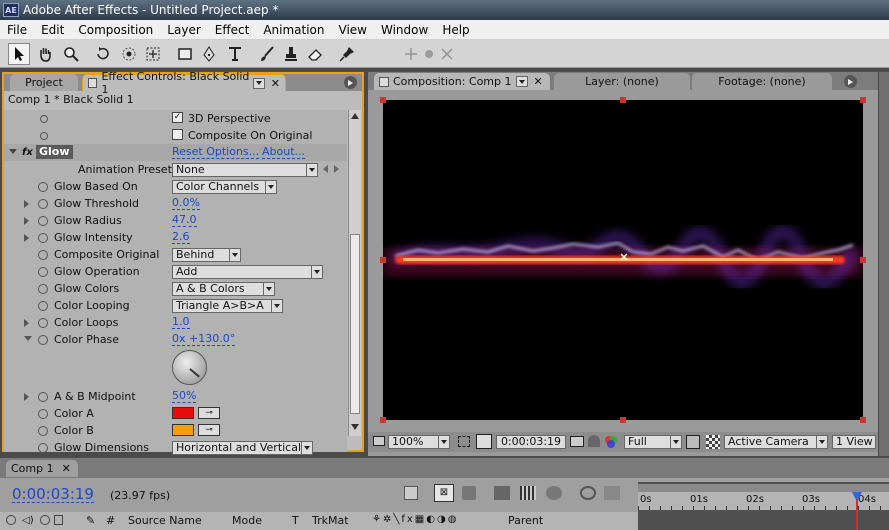  Describe the element at coordinates (854, 442) in the screenshot. I see `view-layout-dropdown: 1 View` at that location.